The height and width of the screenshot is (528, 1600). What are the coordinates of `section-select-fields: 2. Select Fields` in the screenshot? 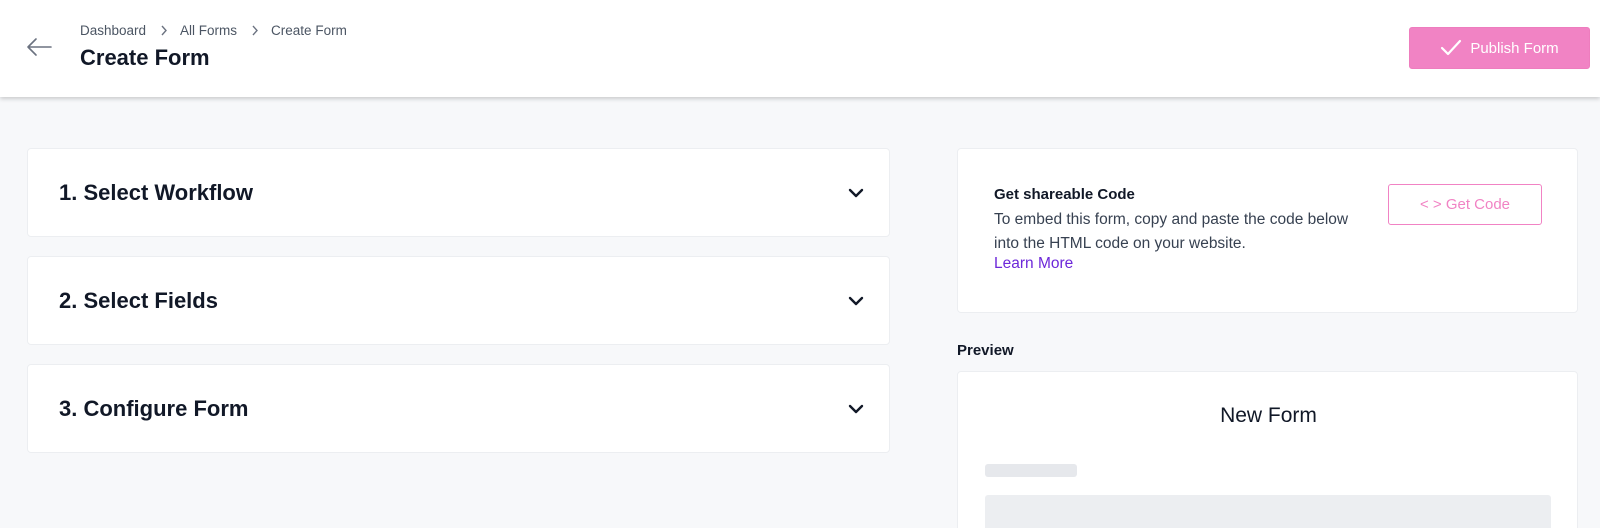 It's located at (458, 300).